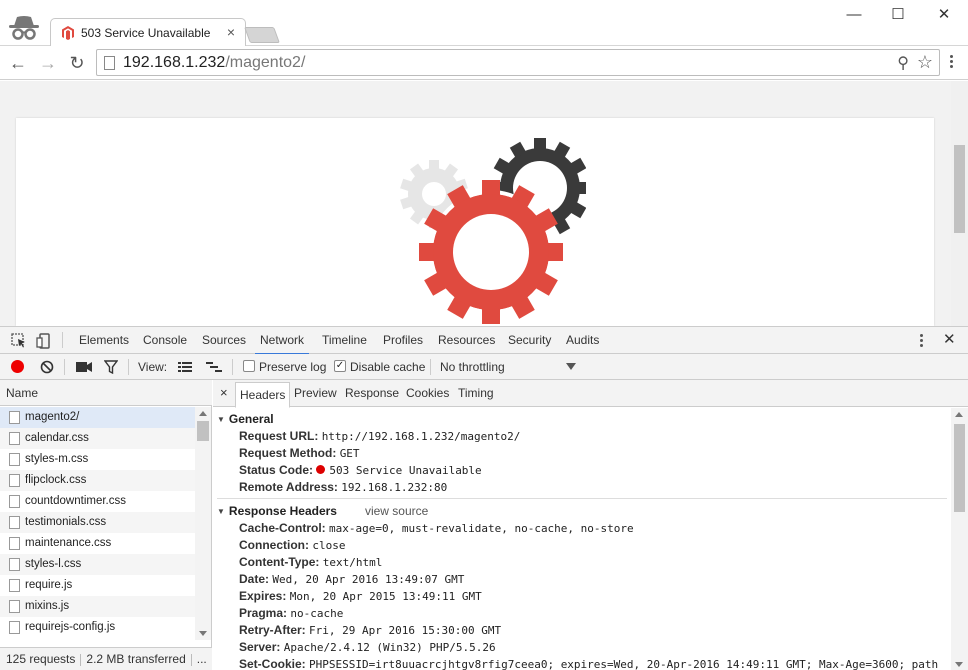 This screenshot has height=670, width=968. What do you see at coordinates (476, 393) in the screenshot?
I see `tab-timing: Timing` at bounding box center [476, 393].